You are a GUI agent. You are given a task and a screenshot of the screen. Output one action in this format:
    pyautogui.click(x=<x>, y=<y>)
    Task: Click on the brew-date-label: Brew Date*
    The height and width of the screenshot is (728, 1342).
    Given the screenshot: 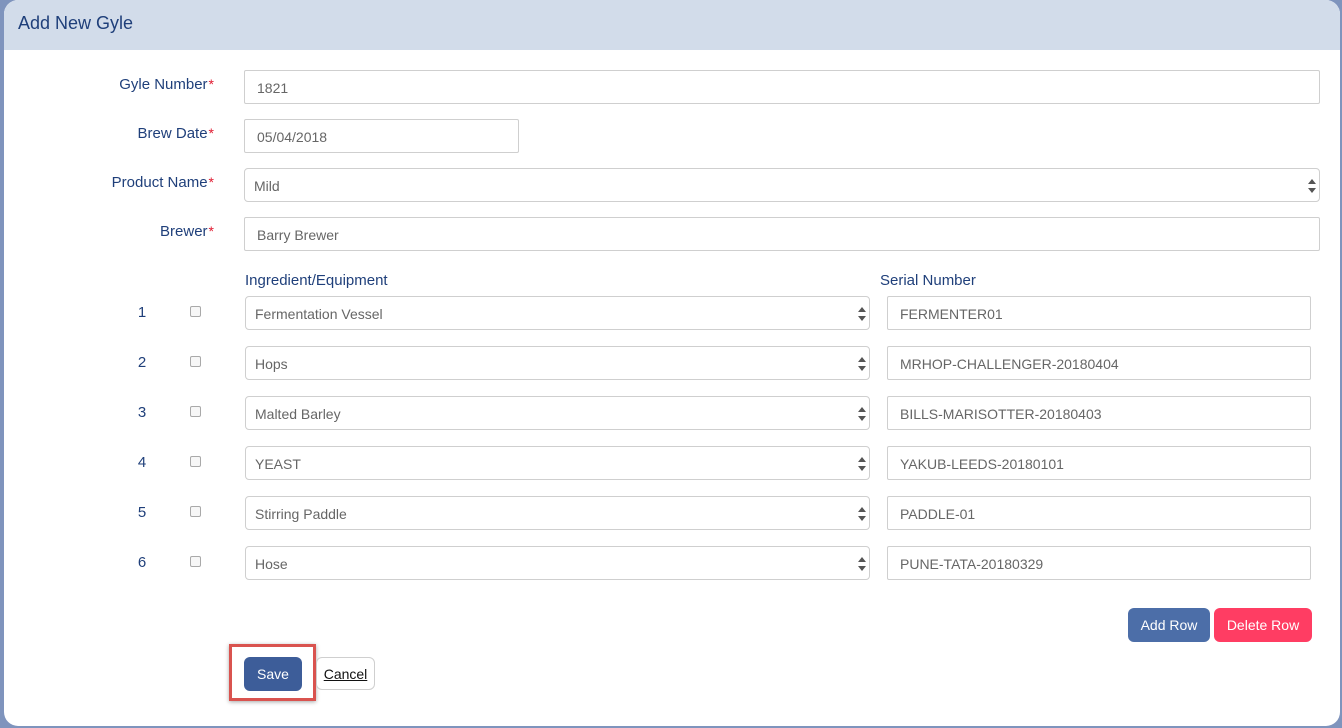 What is the action you would take?
    pyautogui.click(x=109, y=133)
    